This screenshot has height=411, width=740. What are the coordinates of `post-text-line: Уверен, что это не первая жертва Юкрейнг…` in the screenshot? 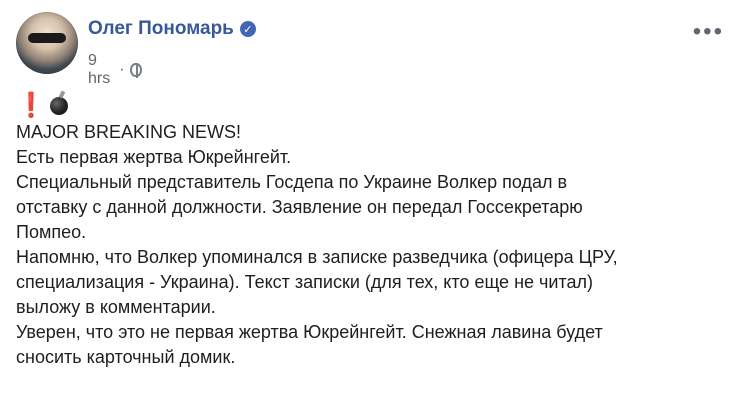 It's located at (309, 332).